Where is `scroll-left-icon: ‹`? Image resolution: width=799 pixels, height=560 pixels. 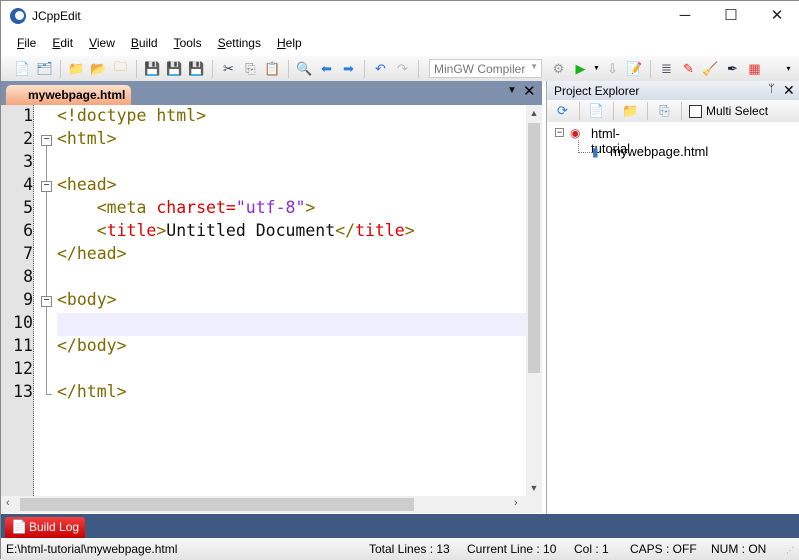
scroll-left-icon: ‹ is located at coordinates (8, 503).